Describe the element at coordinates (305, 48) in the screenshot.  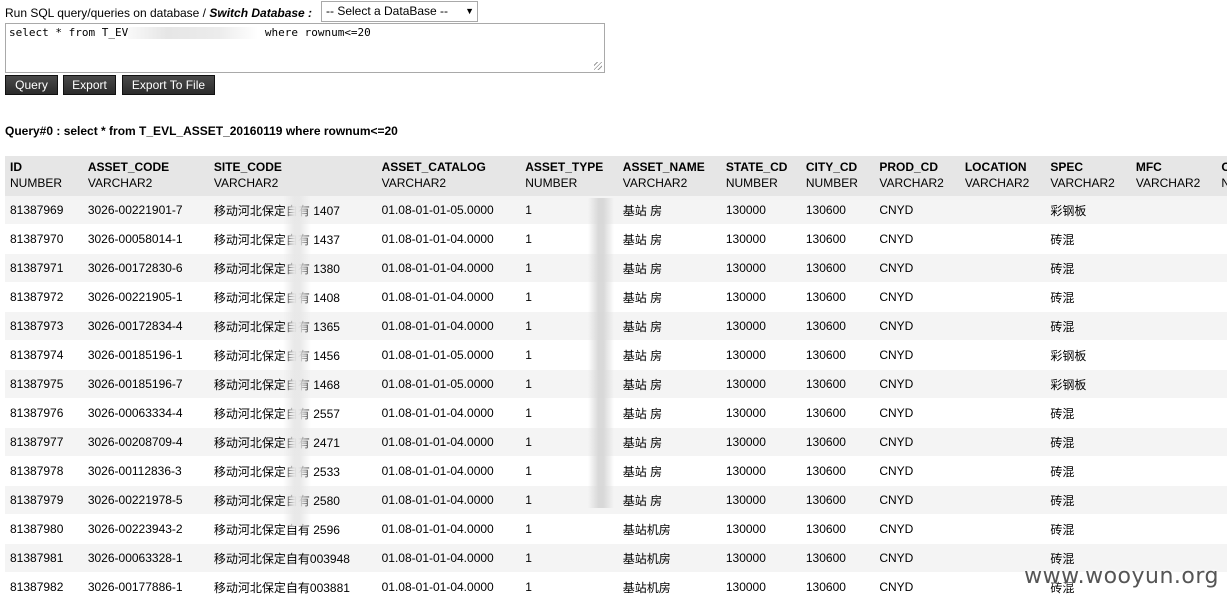
I see `sql-query-input: select * from T_EV where rownum<=20` at that location.